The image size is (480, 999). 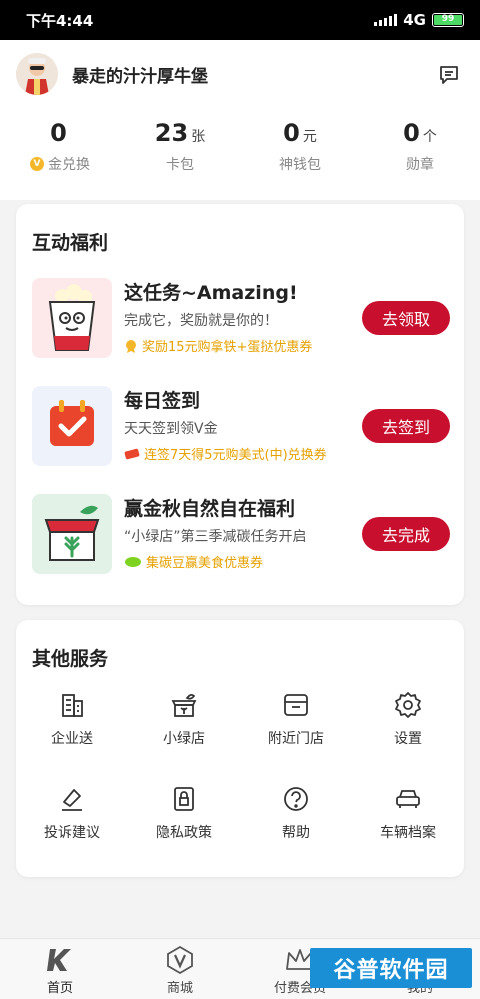 What do you see at coordinates (296, 799) in the screenshot?
I see `help-icon` at bounding box center [296, 799].